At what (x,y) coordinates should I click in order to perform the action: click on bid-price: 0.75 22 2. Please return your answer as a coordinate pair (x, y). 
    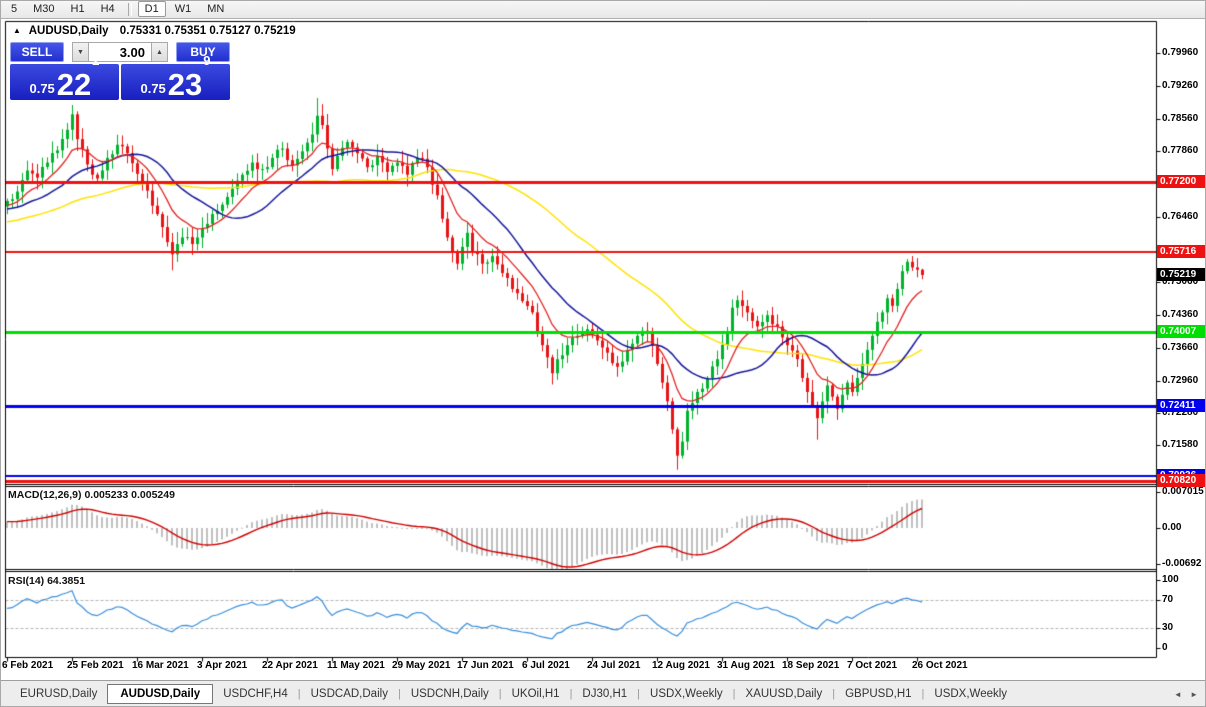
    Looking at the image, I should click on (64, 77).